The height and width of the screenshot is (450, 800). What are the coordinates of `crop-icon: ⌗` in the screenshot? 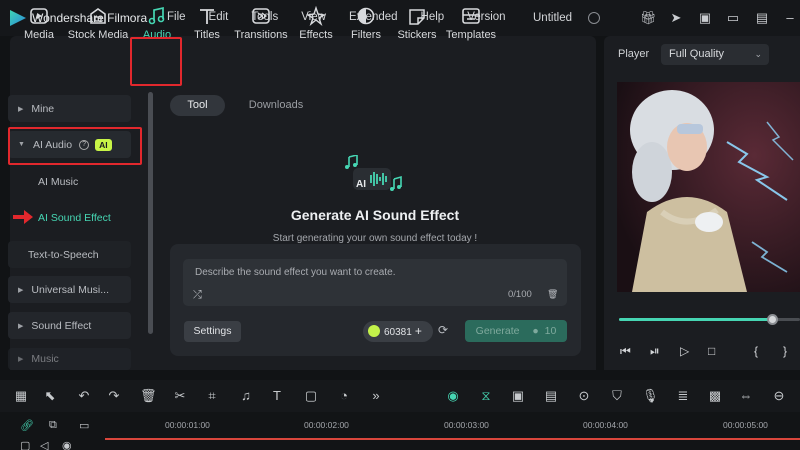 It's located at (212, 396).